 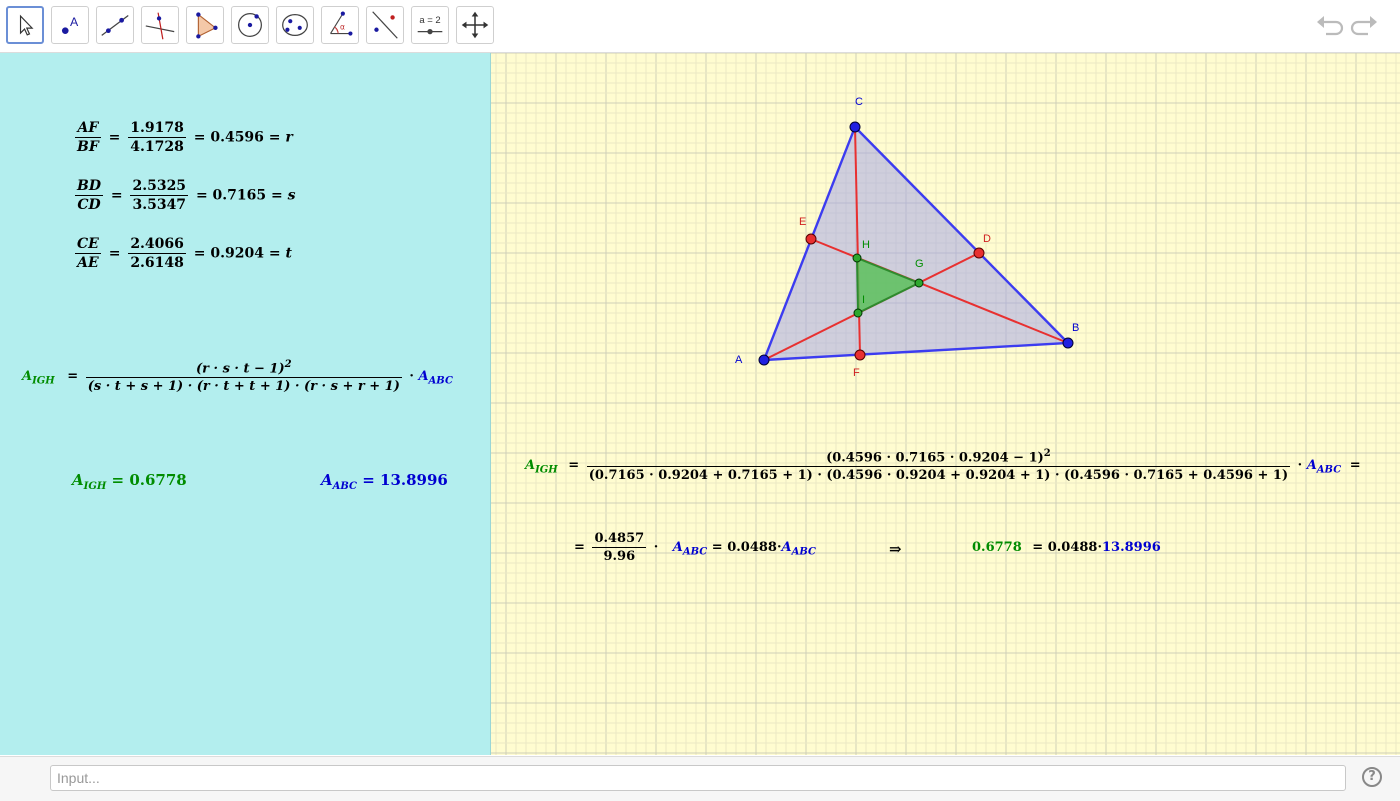 I want to click on svg-text: α, so click(x=342, y=27).